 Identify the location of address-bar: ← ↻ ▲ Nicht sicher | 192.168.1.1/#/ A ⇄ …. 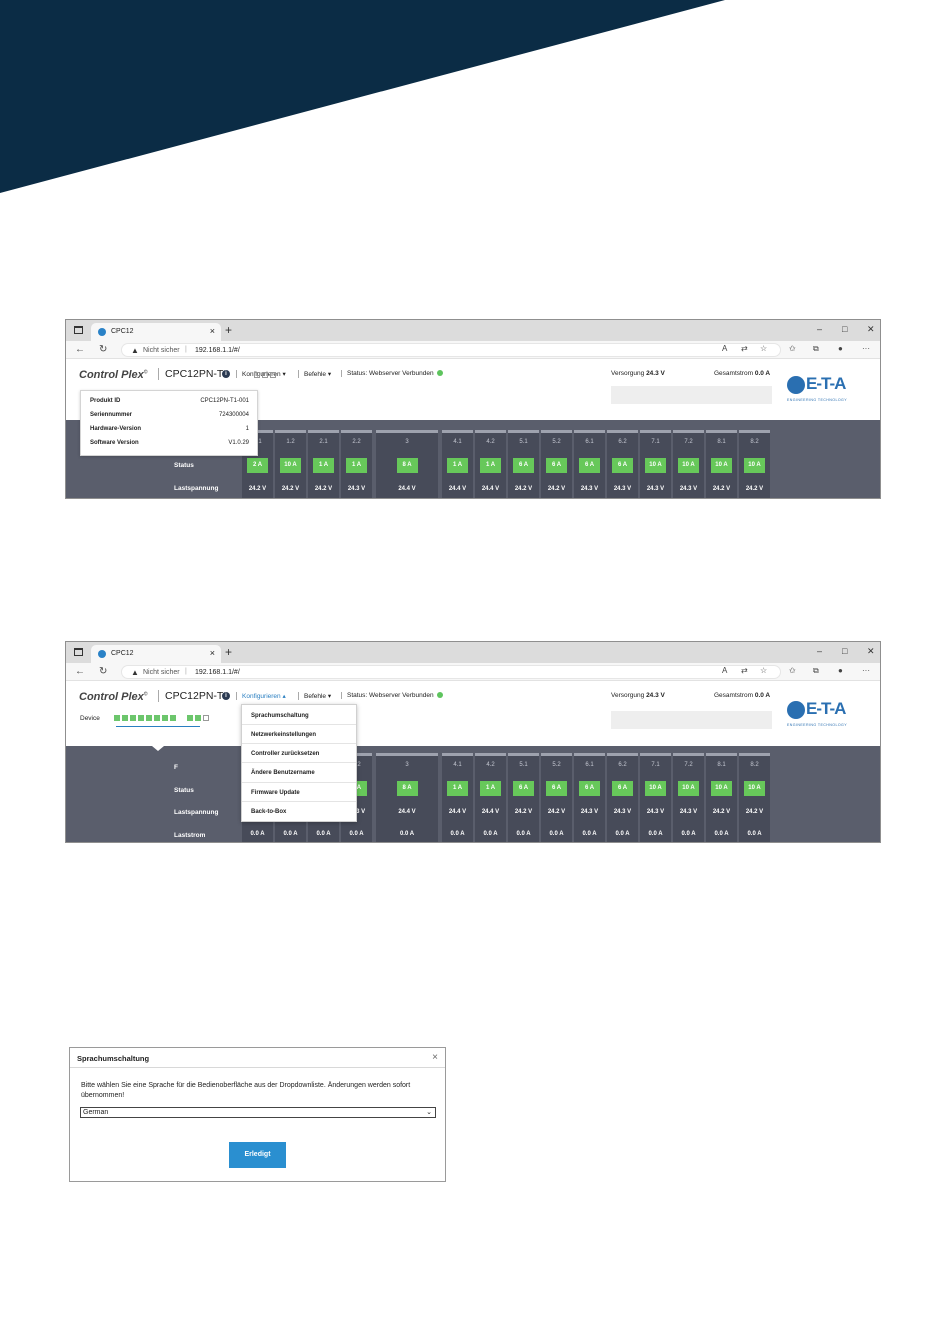
(473, 672).